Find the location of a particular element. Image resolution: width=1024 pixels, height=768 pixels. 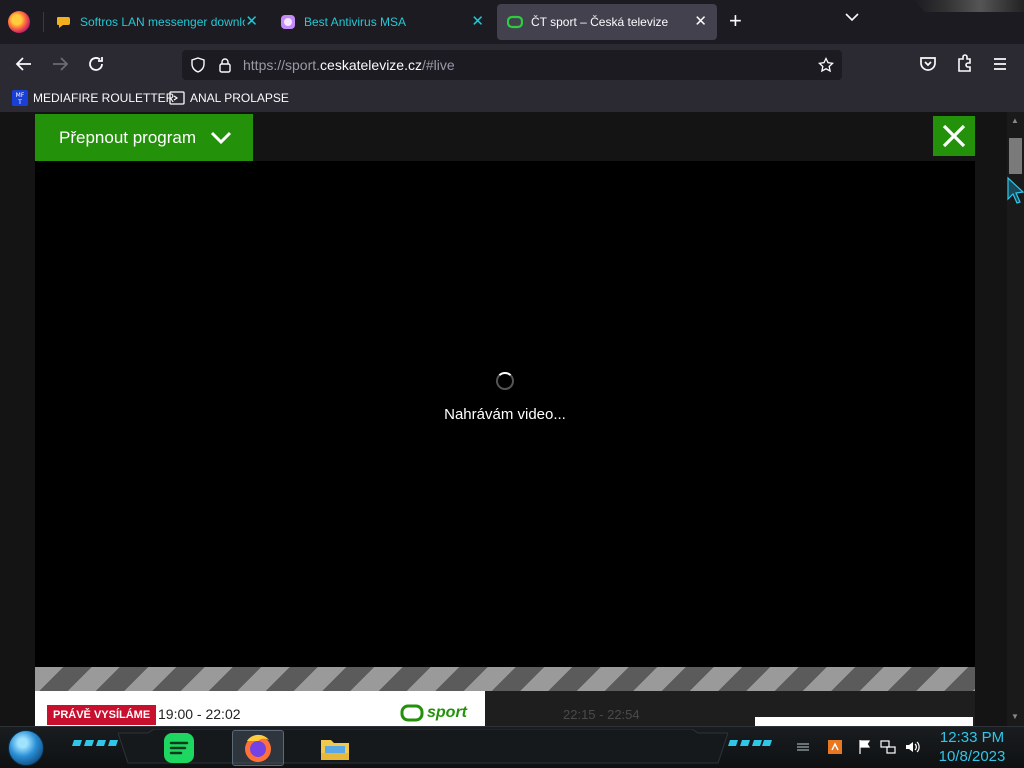

back-icon is located at coordinates (24, 64).